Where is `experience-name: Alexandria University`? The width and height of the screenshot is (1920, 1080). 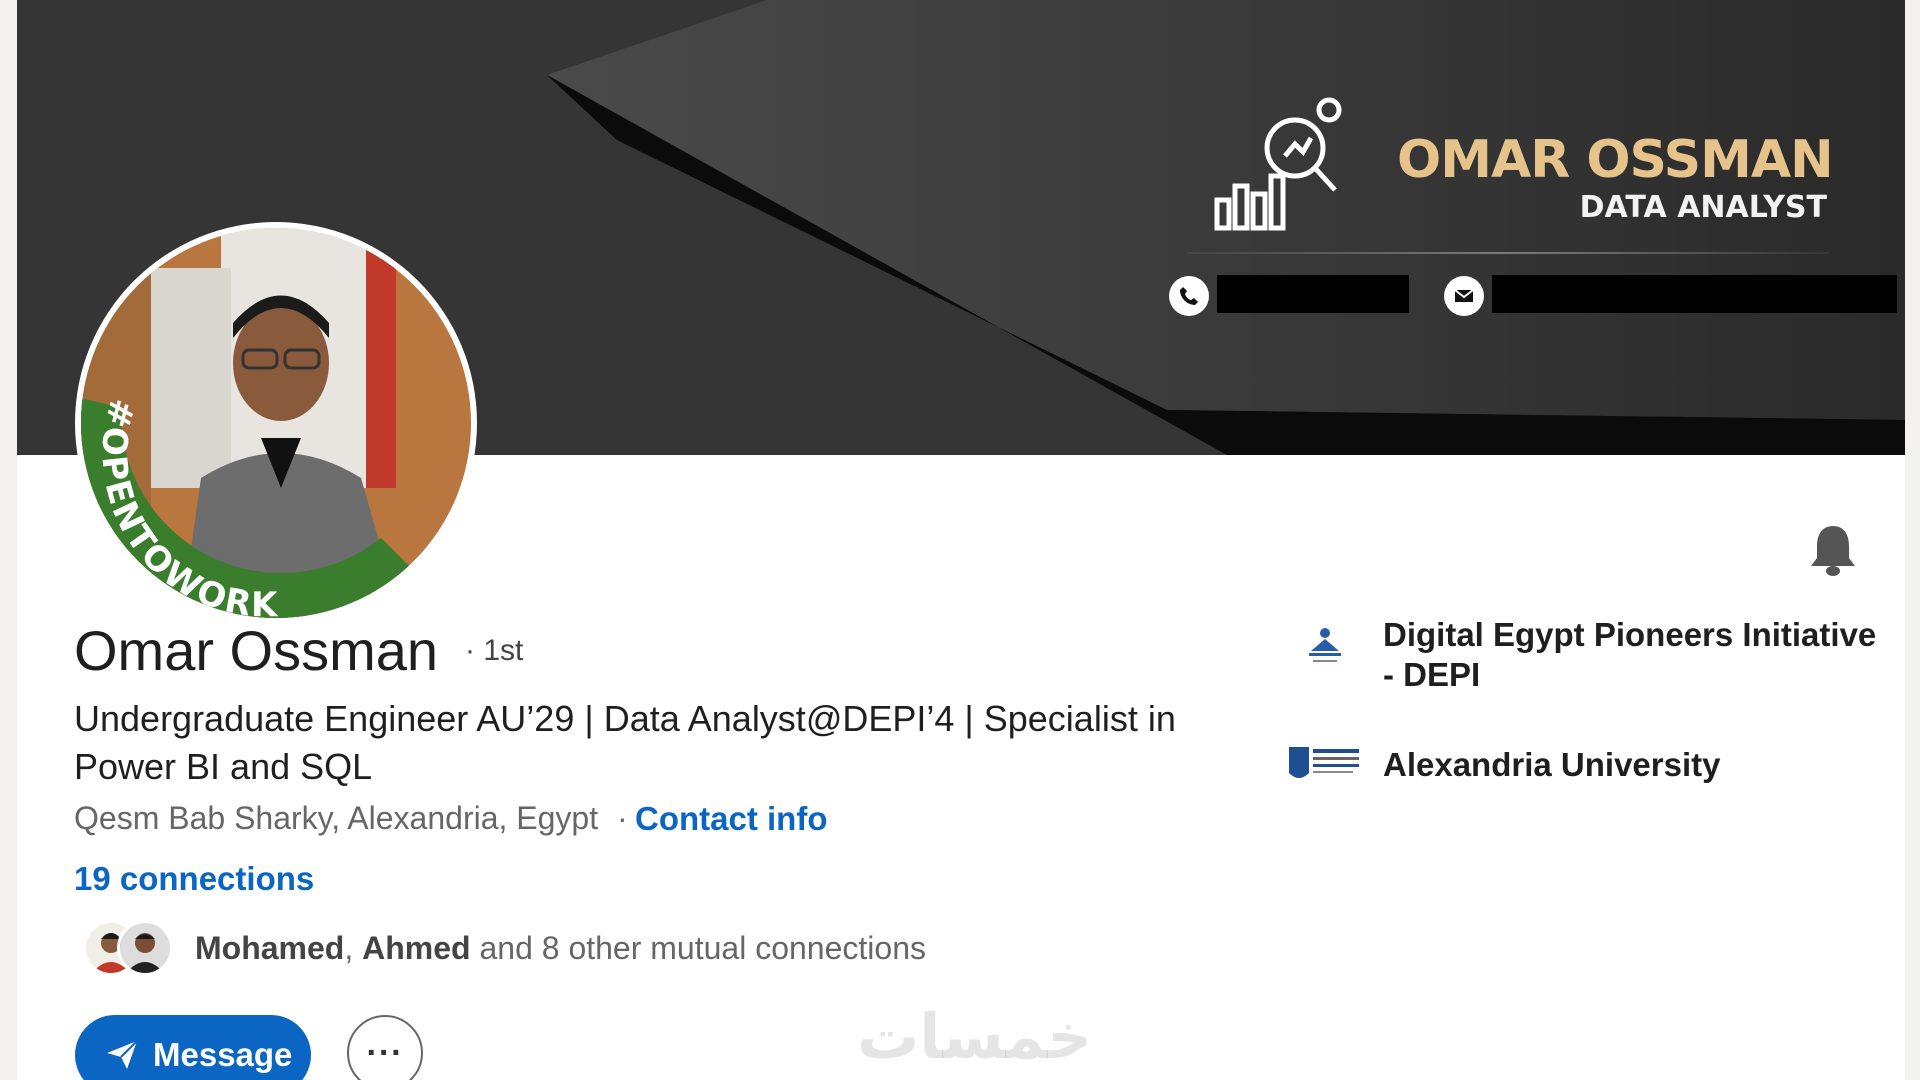 experience-name: Alexandria University is located at coordinates (1552, 764).